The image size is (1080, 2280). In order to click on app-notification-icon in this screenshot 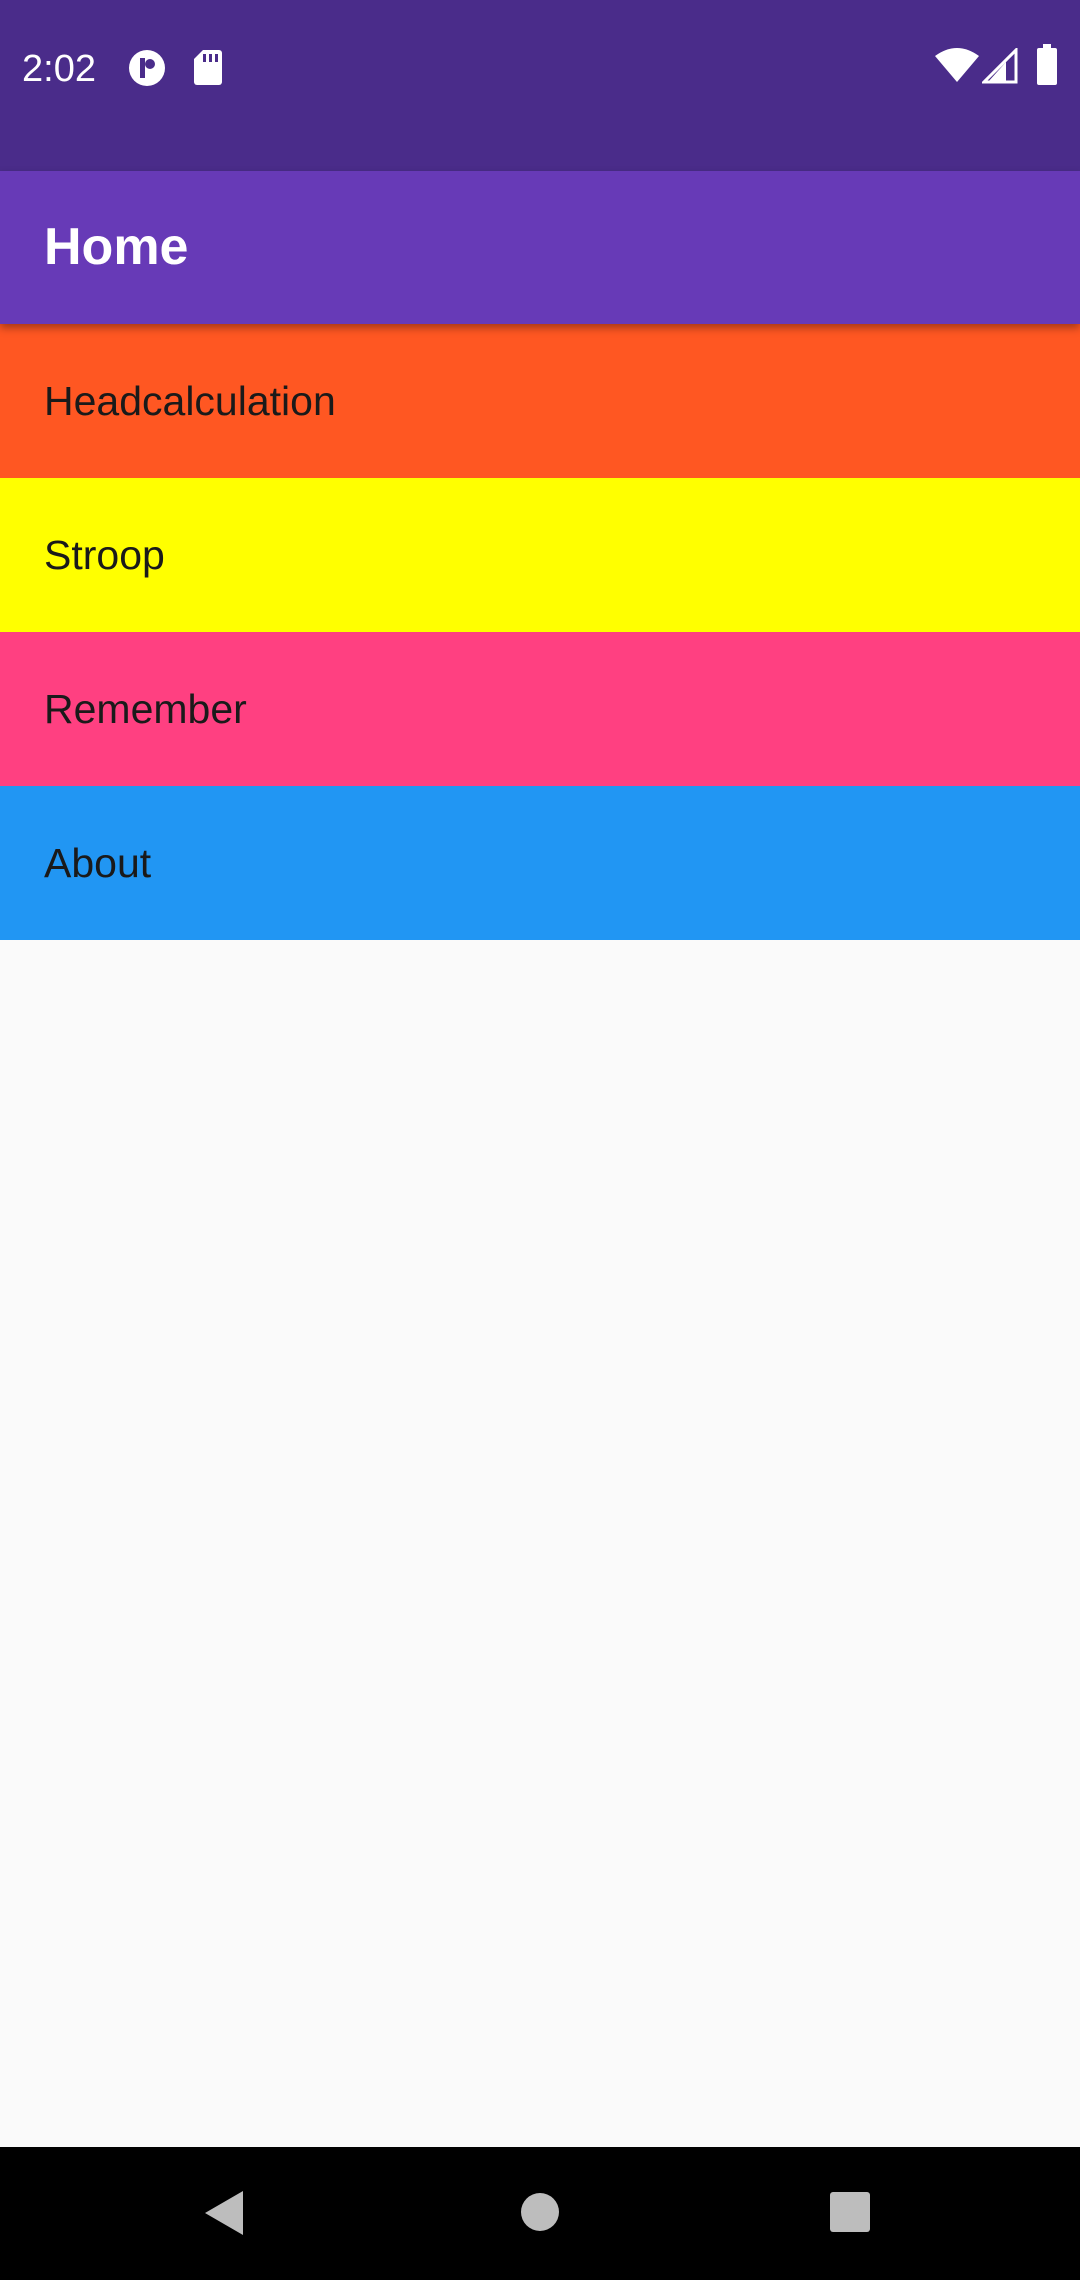, I will do `click(147, 68)`.